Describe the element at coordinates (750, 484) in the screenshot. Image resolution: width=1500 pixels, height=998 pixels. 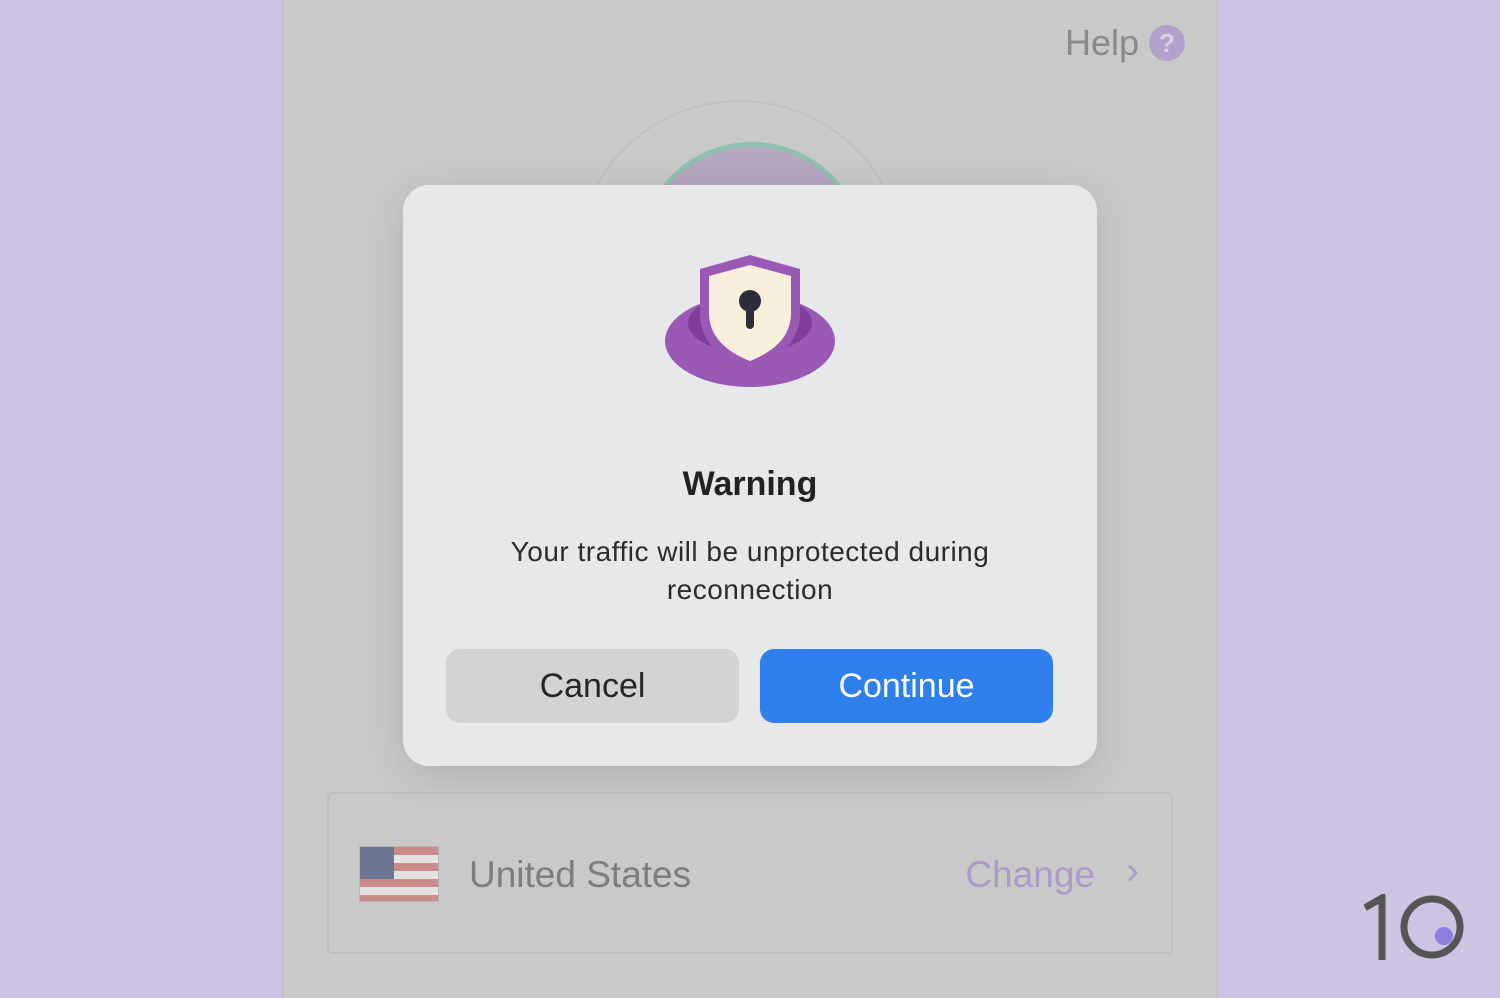
I see `dialog-title: Warning` at that location.